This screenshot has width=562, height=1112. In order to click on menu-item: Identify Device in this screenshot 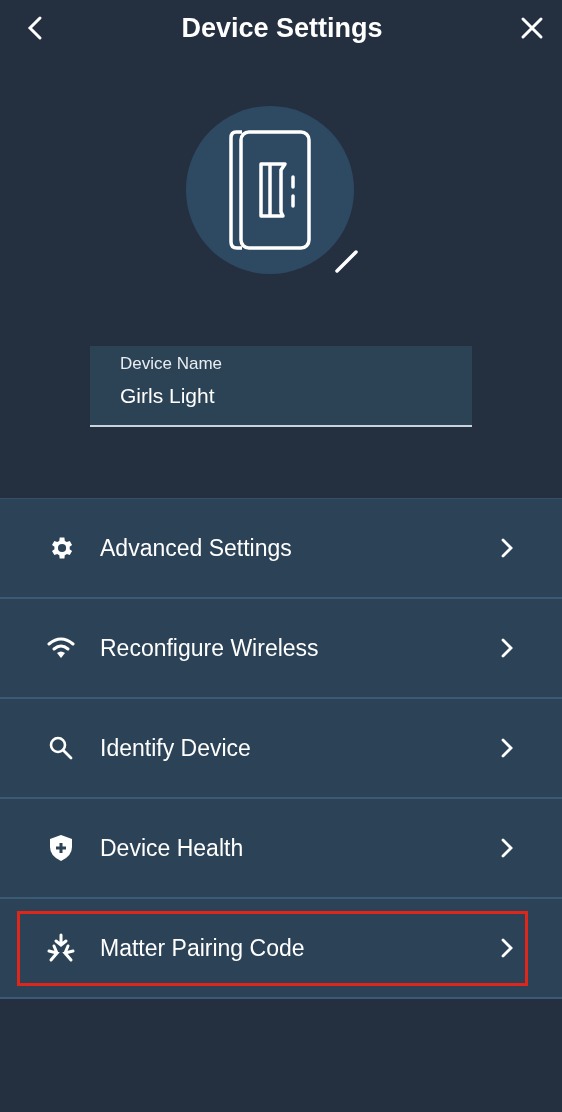, I will do `click(281, 749)`.